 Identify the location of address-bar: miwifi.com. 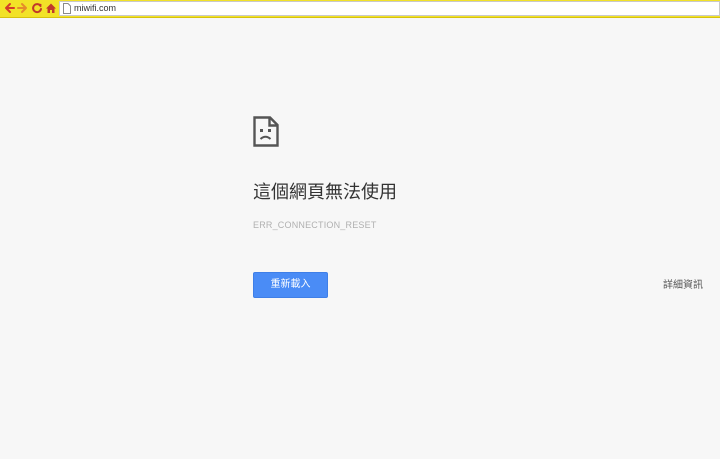
(389, 8).